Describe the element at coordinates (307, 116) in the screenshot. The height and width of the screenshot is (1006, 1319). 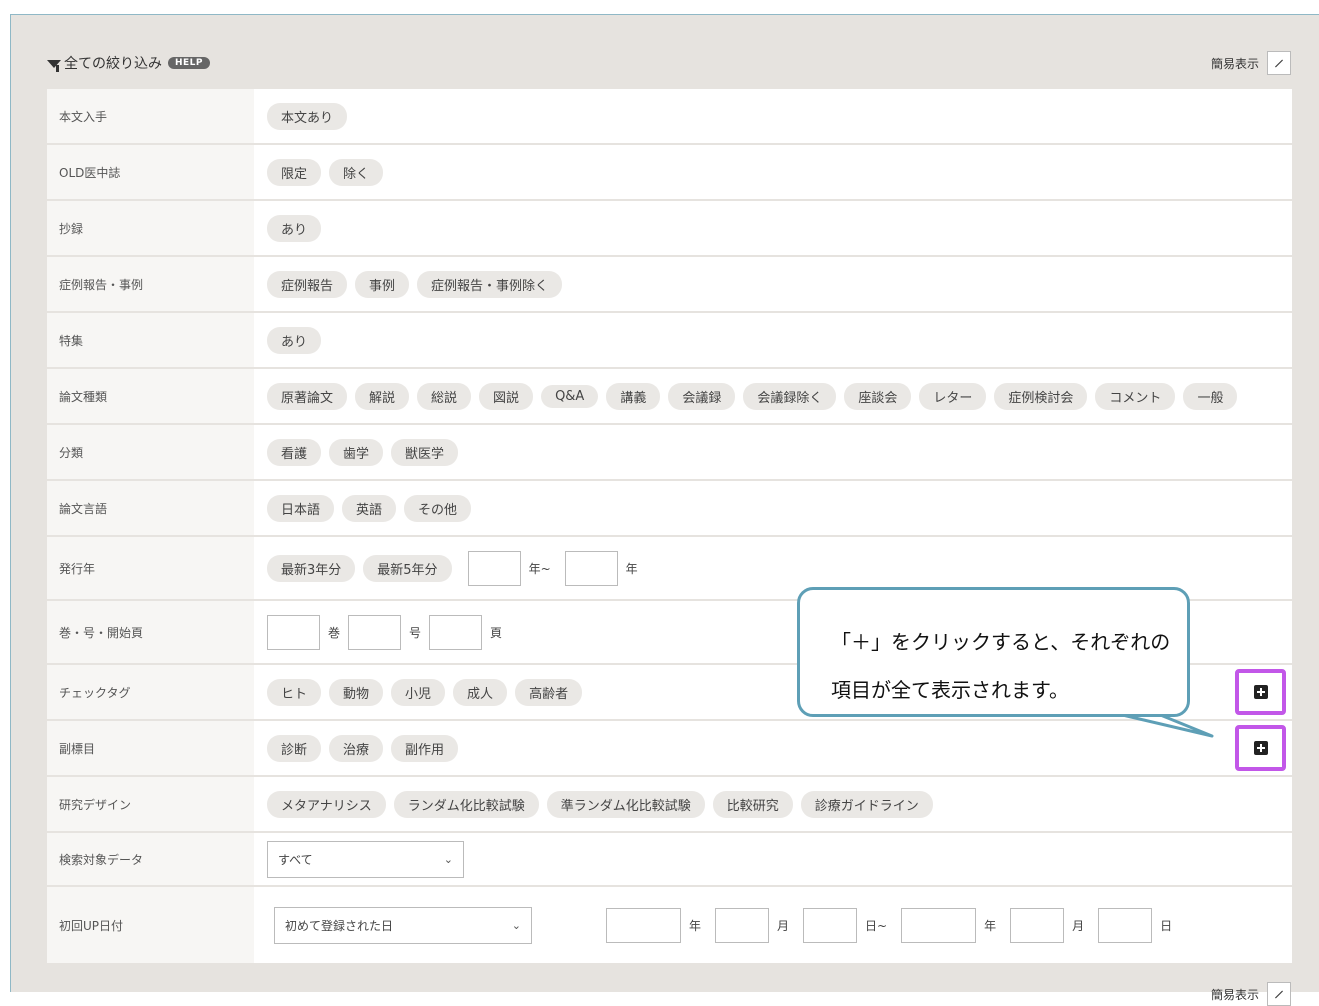
I see `chip-fulltext-0: 本文あり` at that location.